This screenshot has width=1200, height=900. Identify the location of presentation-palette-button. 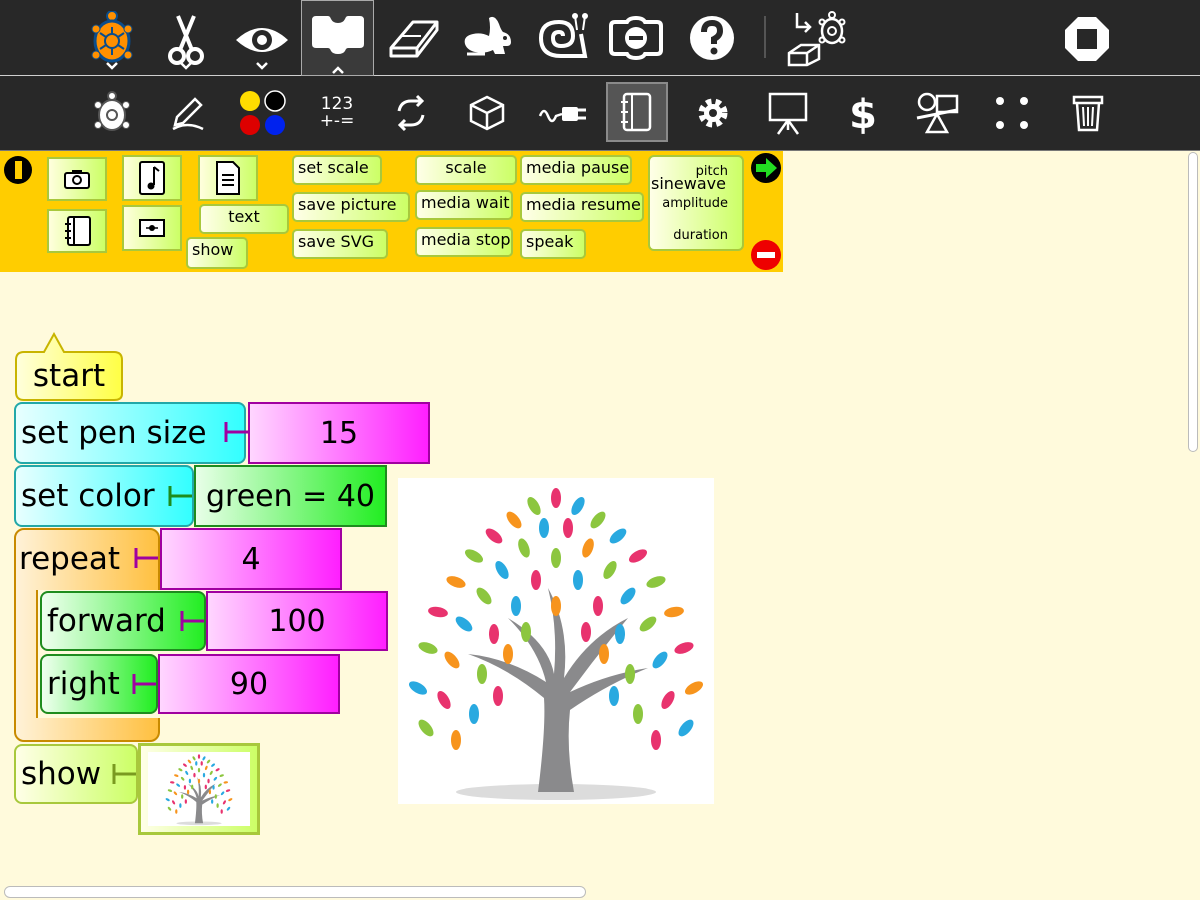
(788, 113).